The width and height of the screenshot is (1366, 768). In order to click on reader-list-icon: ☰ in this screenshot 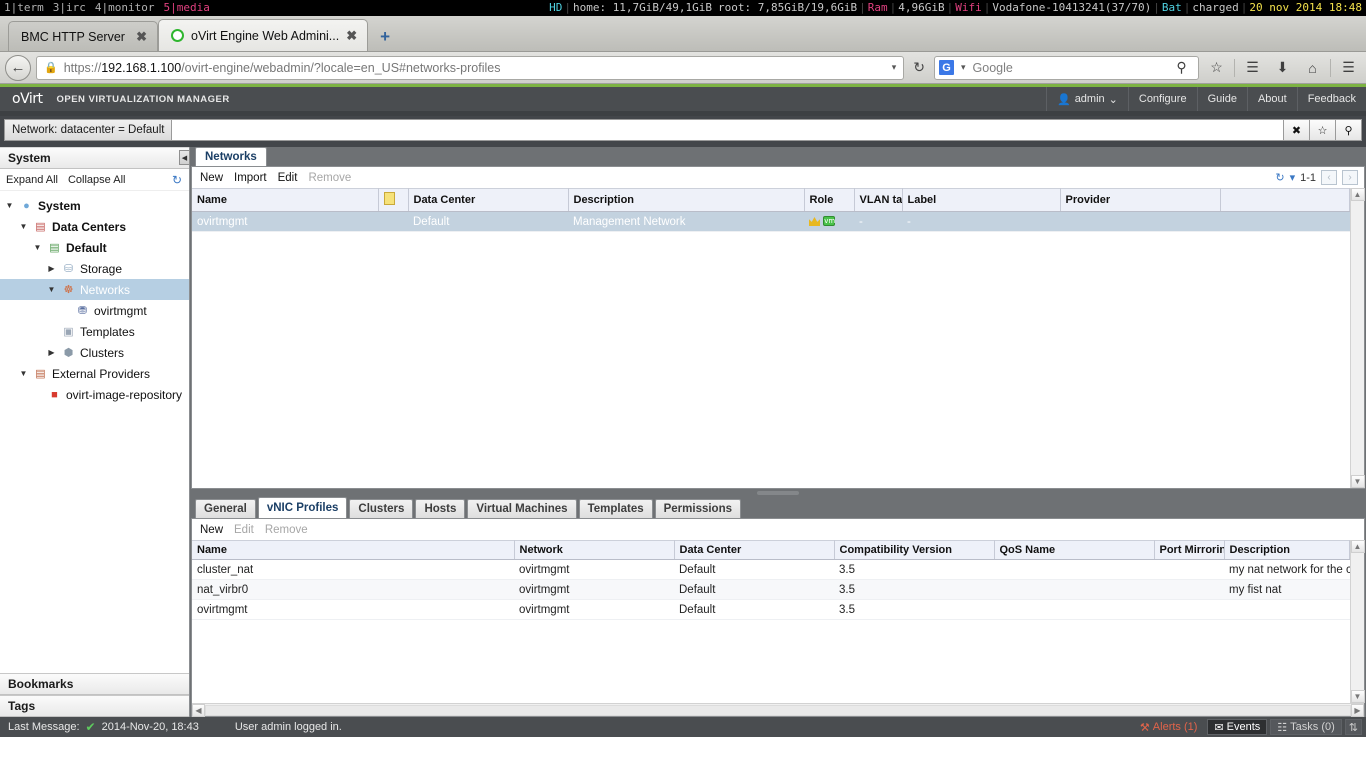, I will do `click(1252, 68)`.